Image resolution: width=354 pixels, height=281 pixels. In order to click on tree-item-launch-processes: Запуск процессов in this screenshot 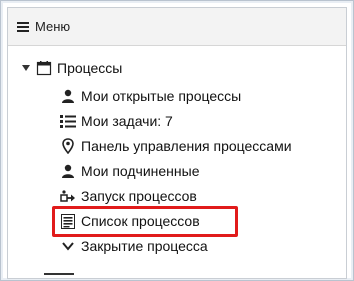, I will do `click(128, 196)`.